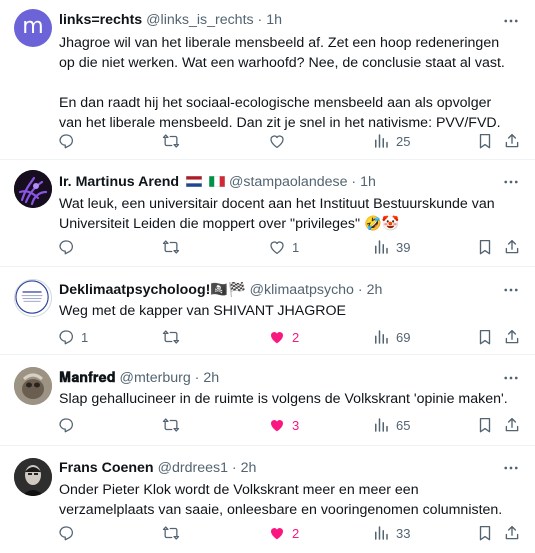 Image resolution: width=535 pixels, height=553 pixels. I want to click on handle: @mterburg, so click(155, 378).